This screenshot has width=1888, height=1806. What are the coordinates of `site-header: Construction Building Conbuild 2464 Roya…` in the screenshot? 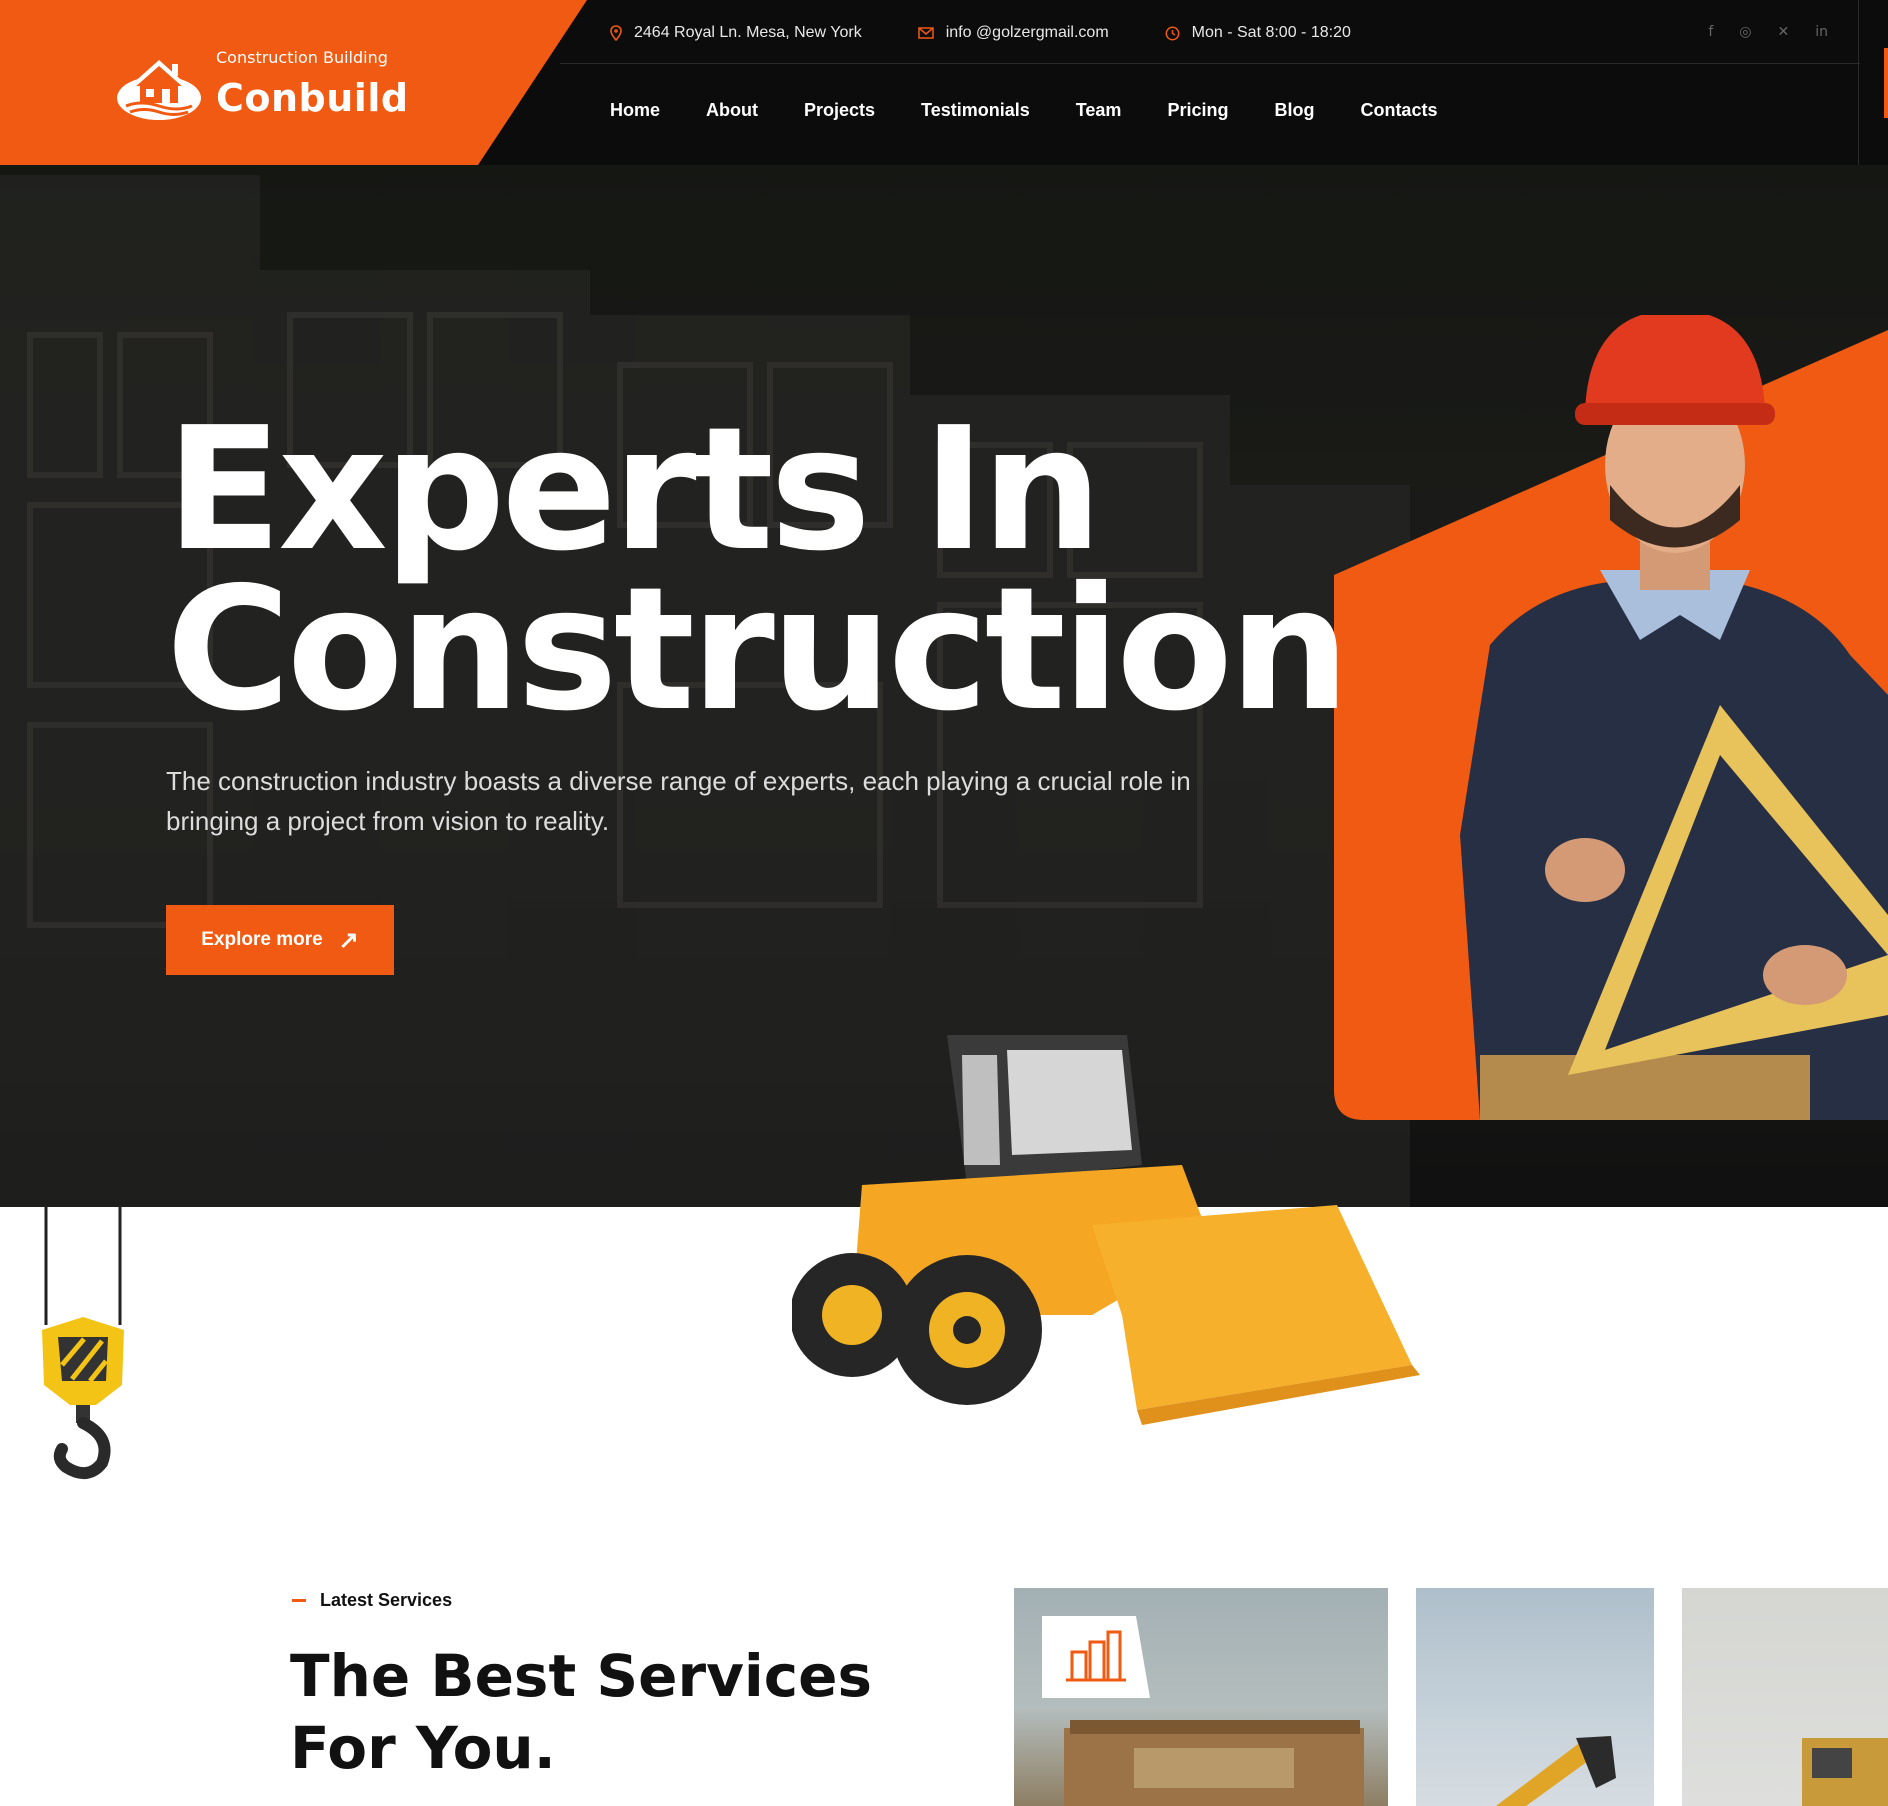 It's located at (944, 87).